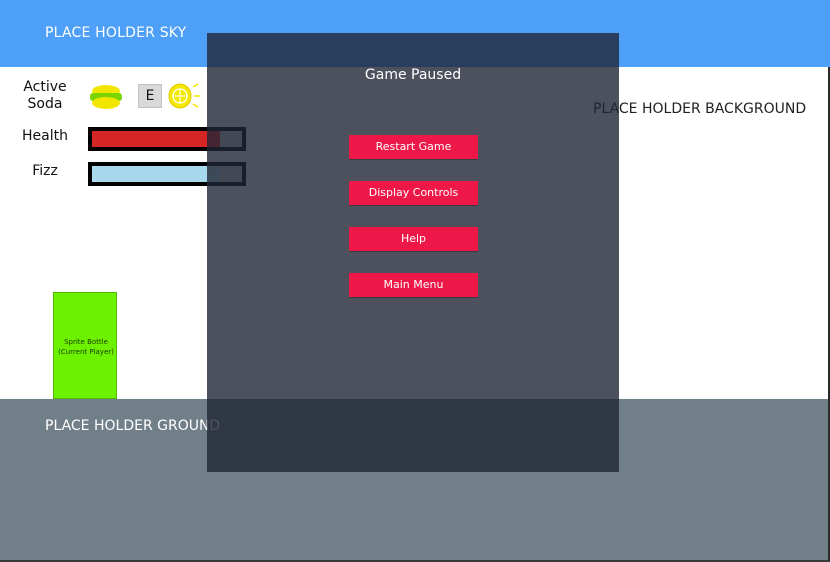 The width and height of the screenshot is (830, 562). Describe the element at coordinates (45, 171) in the screenshot. I see `fizz-label: Fizz` at that location.